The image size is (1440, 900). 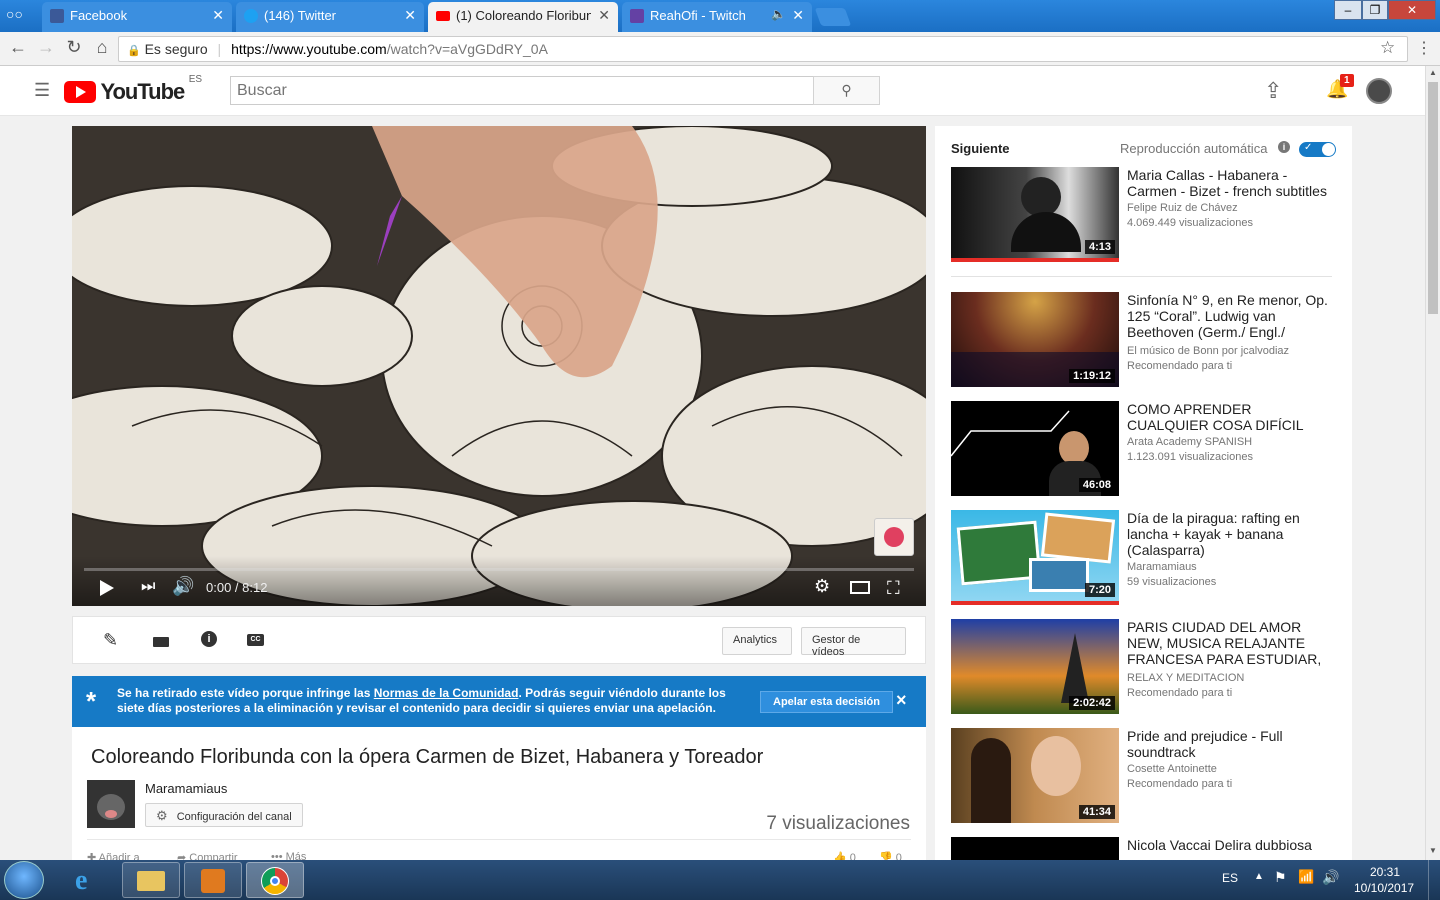 What do you see at coordinates (893, 588) in the screenshot?
I see `fullscreen-icon: ⛶` at bounding box center [893, 588].